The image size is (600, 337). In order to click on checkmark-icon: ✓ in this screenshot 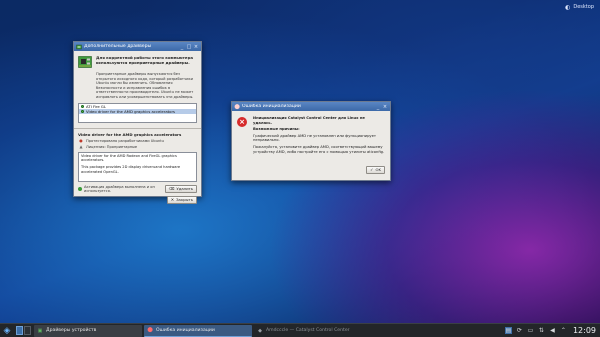, I will do `click(372, 169)`.